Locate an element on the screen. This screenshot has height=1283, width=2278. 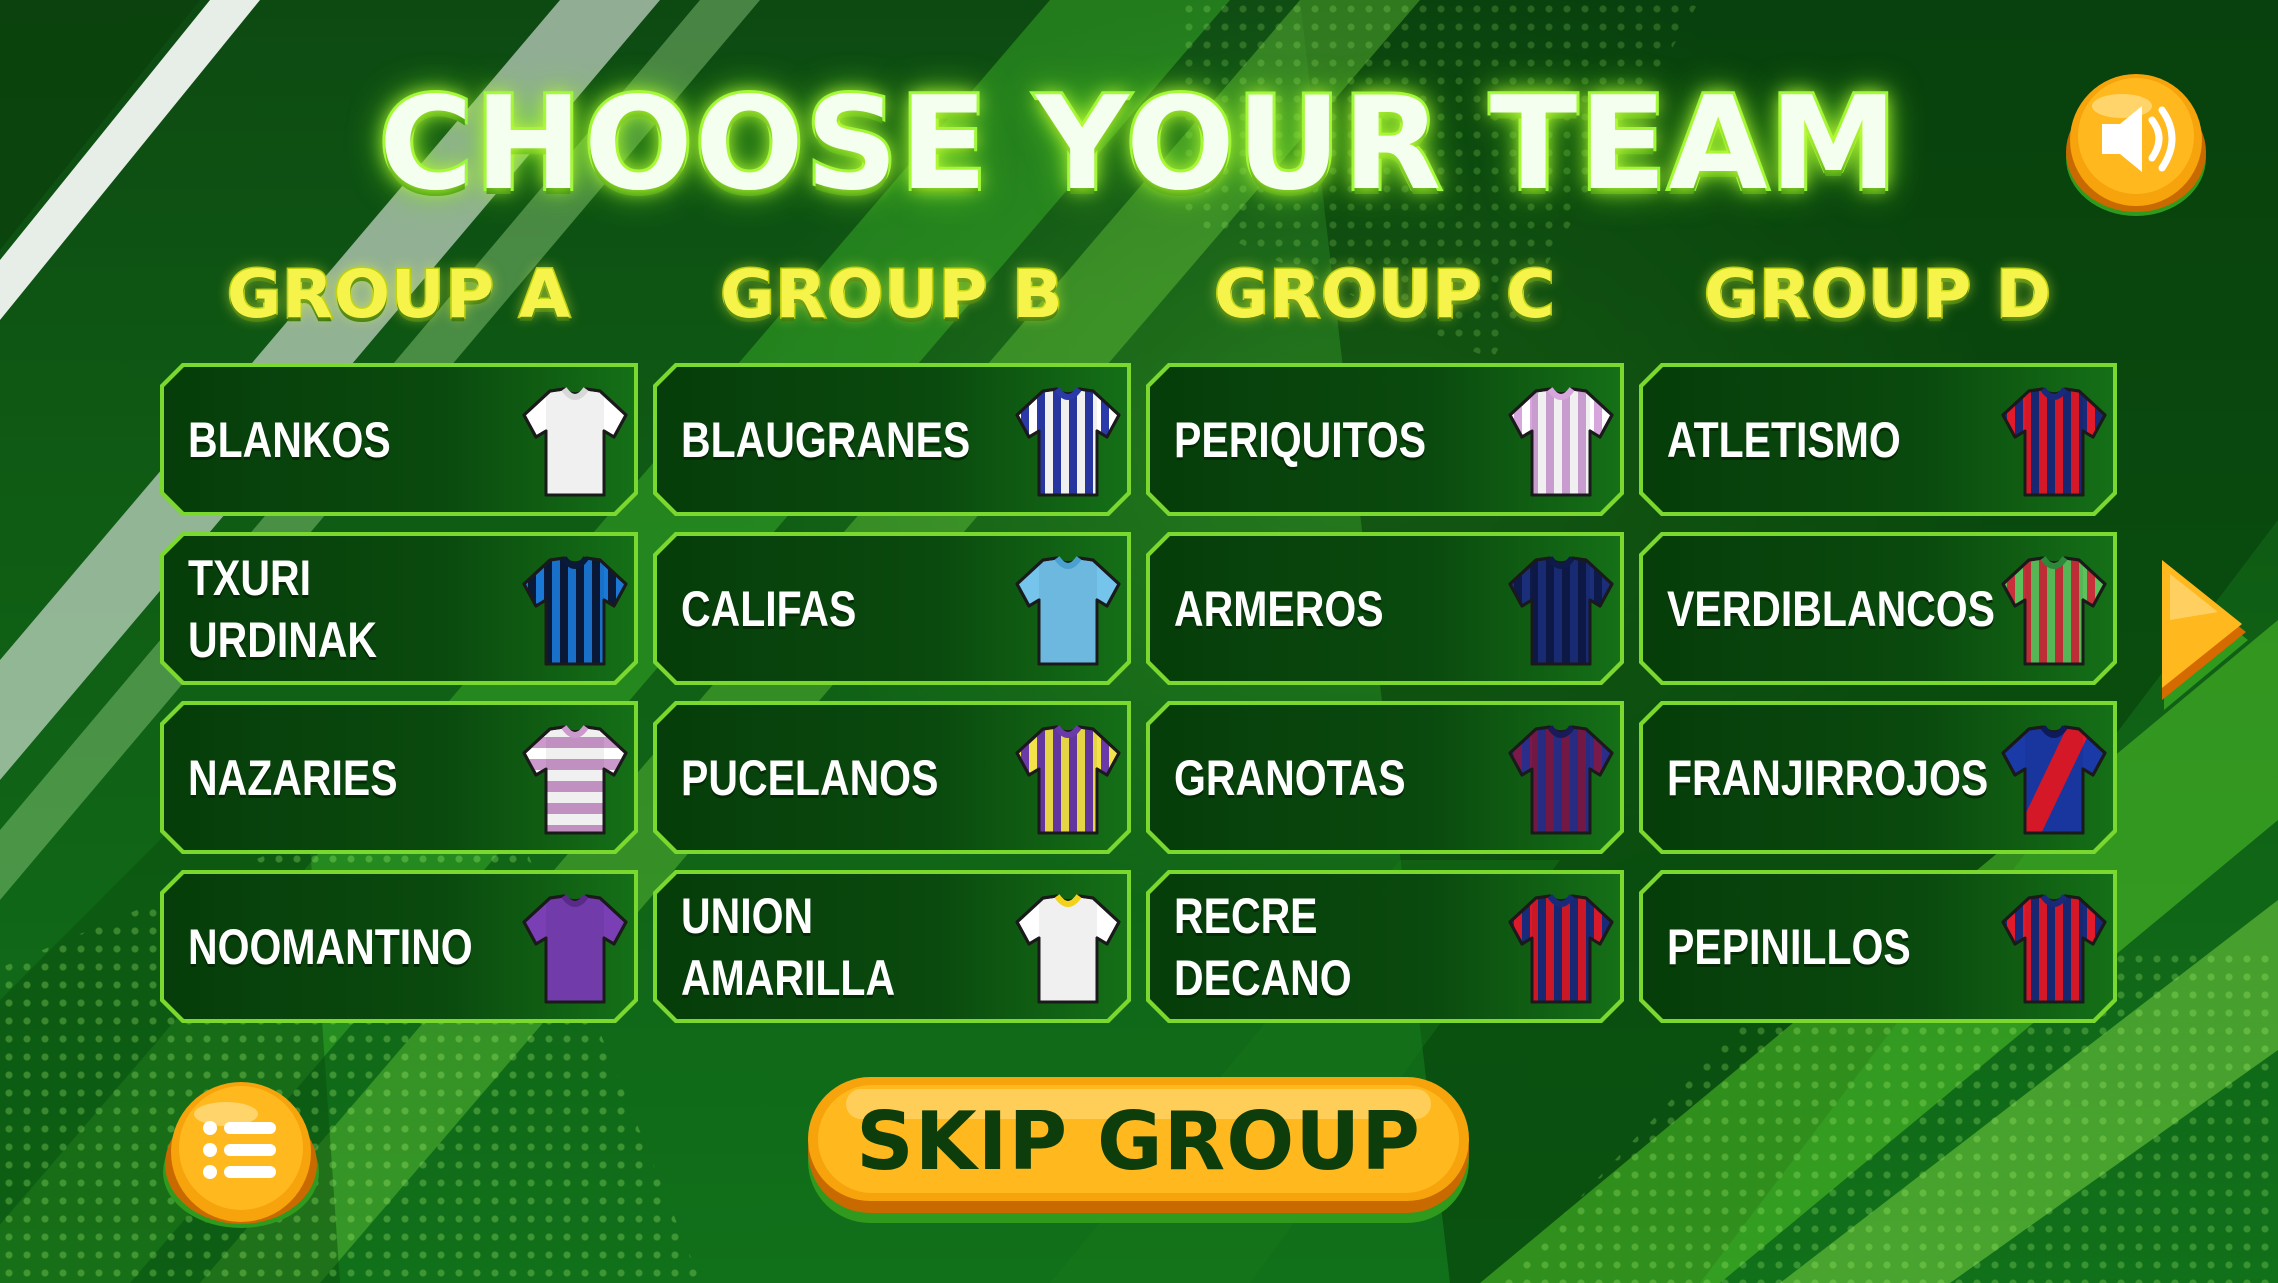
jersey-white-icon is located at coordinates (575, 442).